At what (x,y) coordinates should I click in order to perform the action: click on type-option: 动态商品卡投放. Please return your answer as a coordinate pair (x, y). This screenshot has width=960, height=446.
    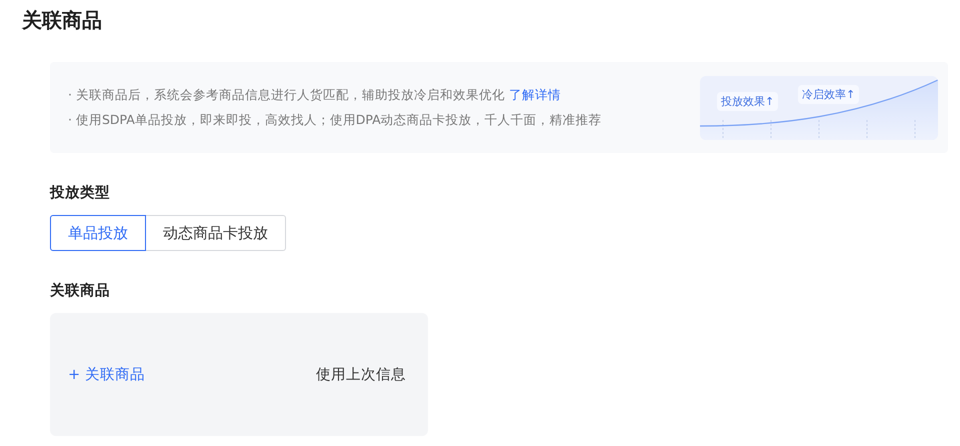
    Looking at the image, I should click on (216, 233).